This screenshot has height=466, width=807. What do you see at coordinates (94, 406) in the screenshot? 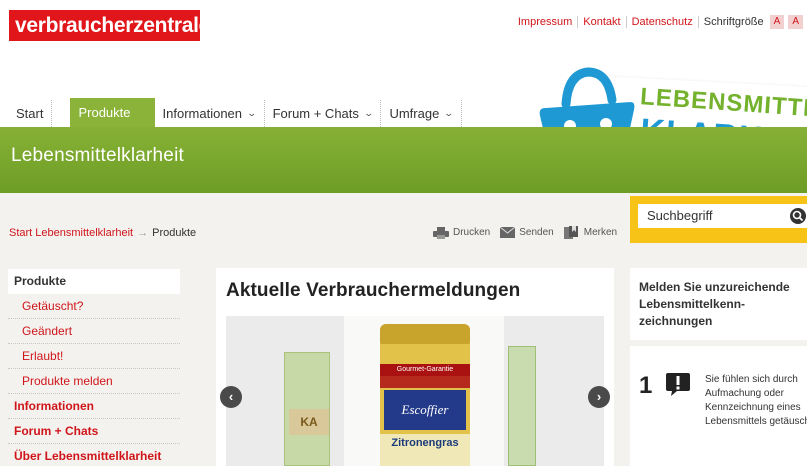
I see `sidebar-item-informationen: Informationen` at bounding box center [94, 406].